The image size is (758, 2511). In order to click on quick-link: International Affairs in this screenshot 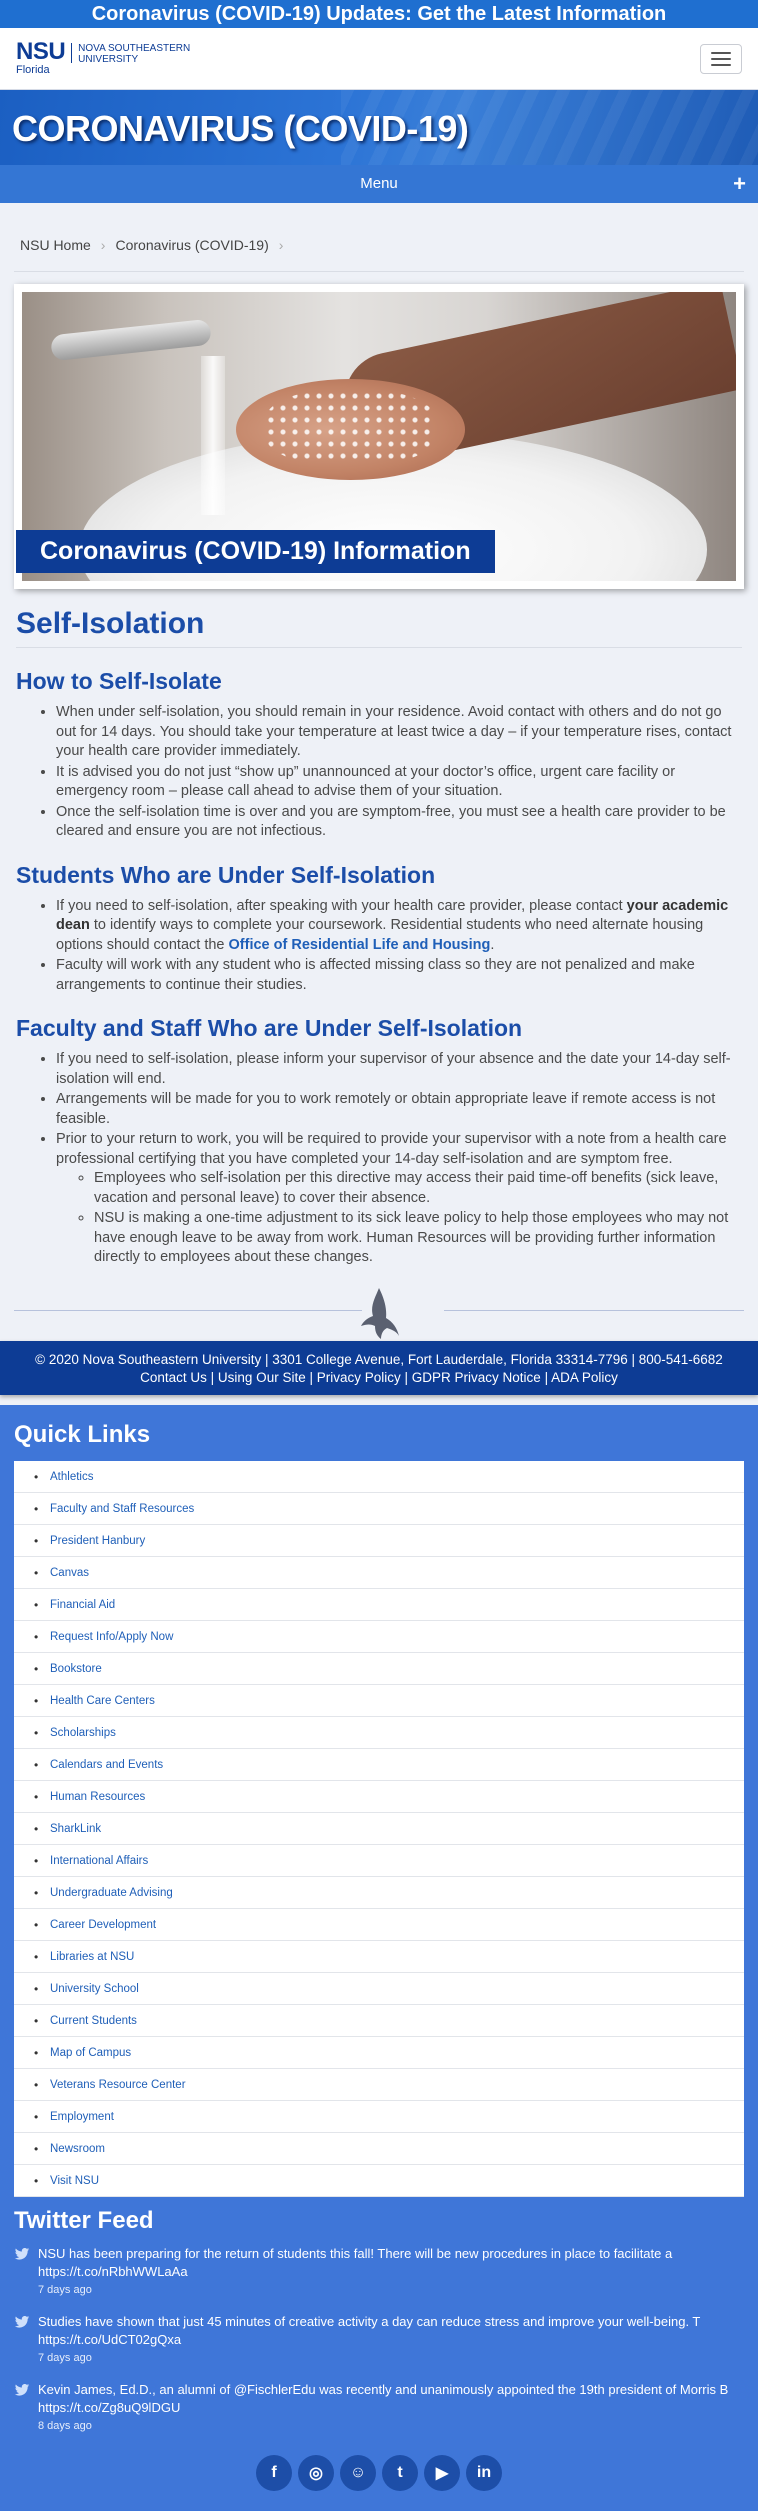, I will do `click(99, 1861)`.